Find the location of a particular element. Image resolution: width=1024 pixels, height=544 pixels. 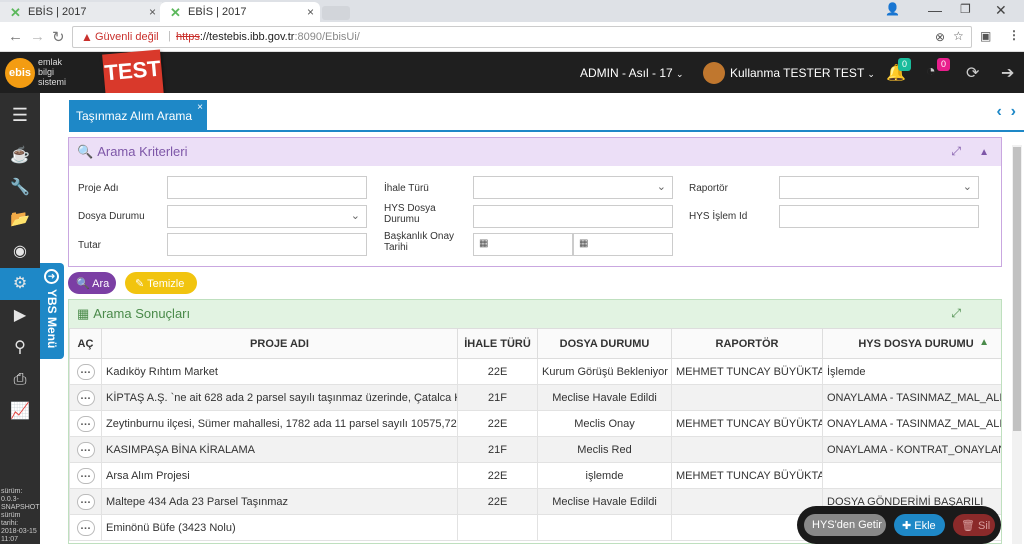

hys-cell: ONAYLAMA - KONTRAT_ONAYLANDI is located at coordinates (911, 449).